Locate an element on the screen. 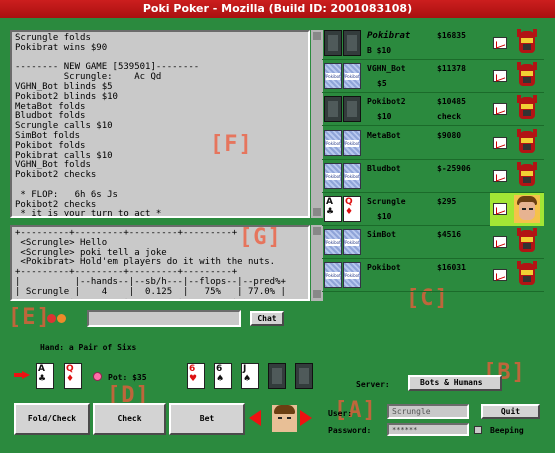 The image size is (555, 453). board-card: J ♠ is located at coordinates (250, 376).